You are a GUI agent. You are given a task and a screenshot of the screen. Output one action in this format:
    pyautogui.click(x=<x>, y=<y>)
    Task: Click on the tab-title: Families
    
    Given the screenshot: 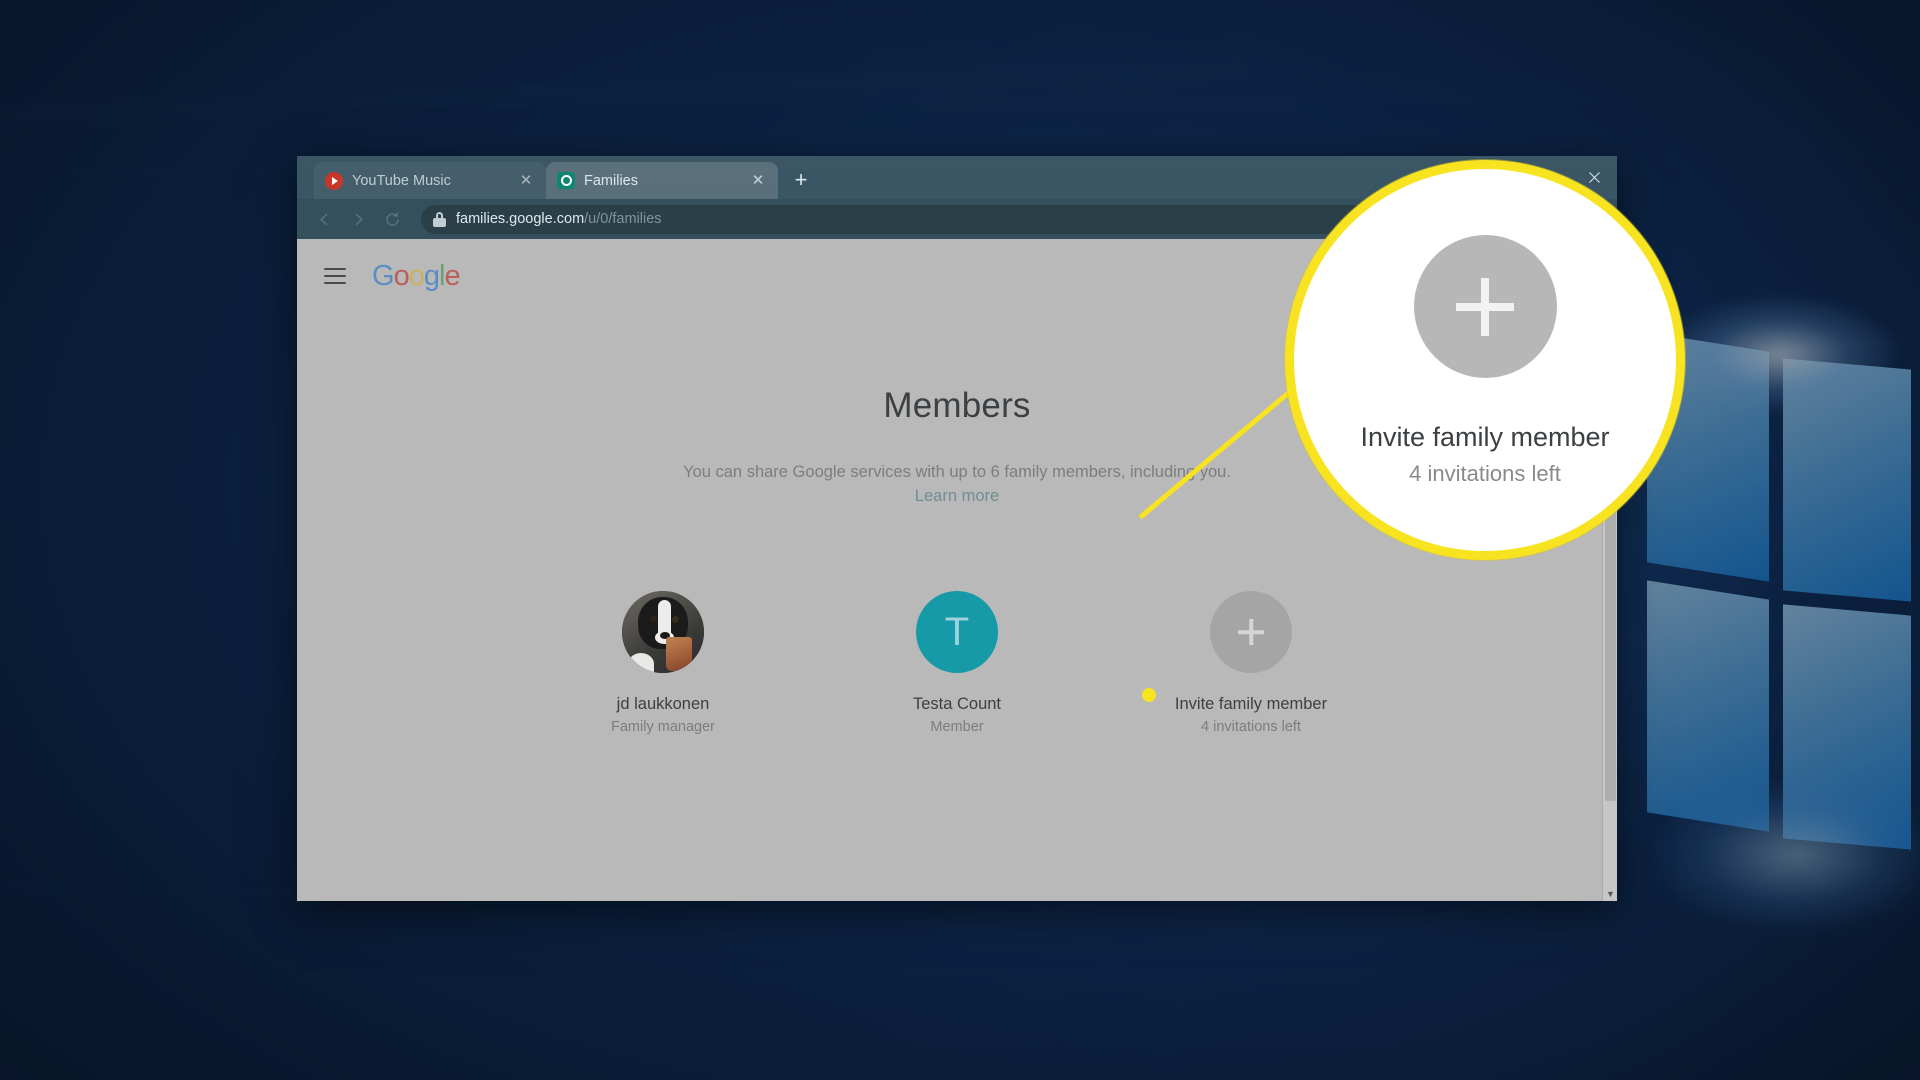 What is the action you would take?
    pyautogui.click(x=611, y=180)
    